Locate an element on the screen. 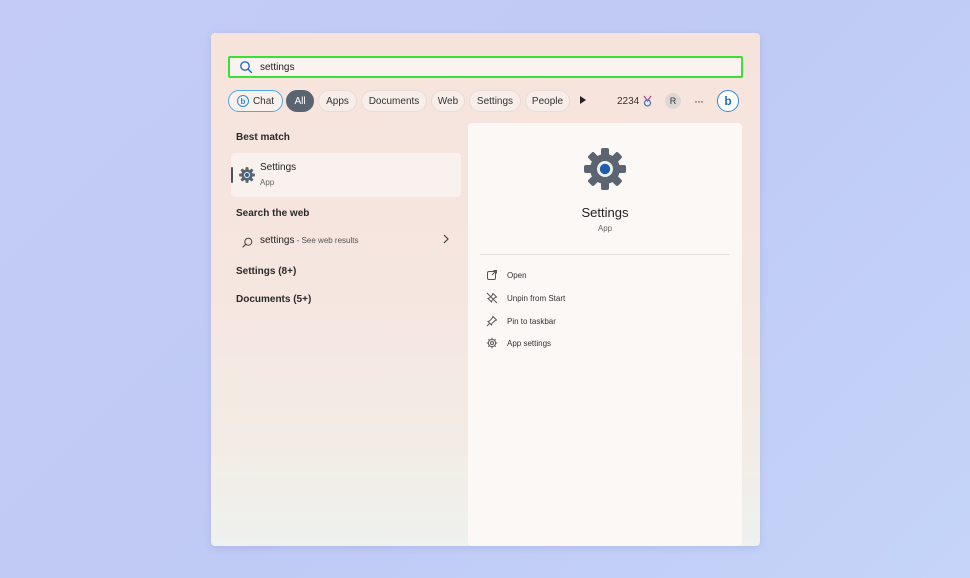  filter-documents: Documents is located at coordinates (394, 101).